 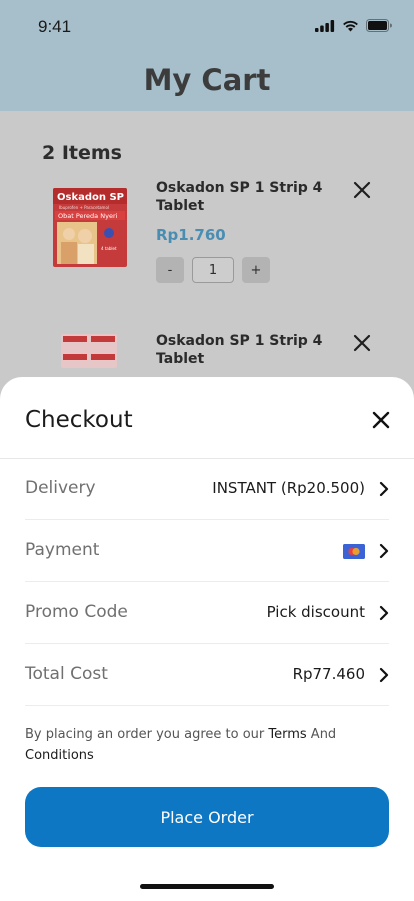 What do you see at coordinates (191, 235) in the screenshot?
I see `product-price: Rp1.760` at bounding box center [191, 235].